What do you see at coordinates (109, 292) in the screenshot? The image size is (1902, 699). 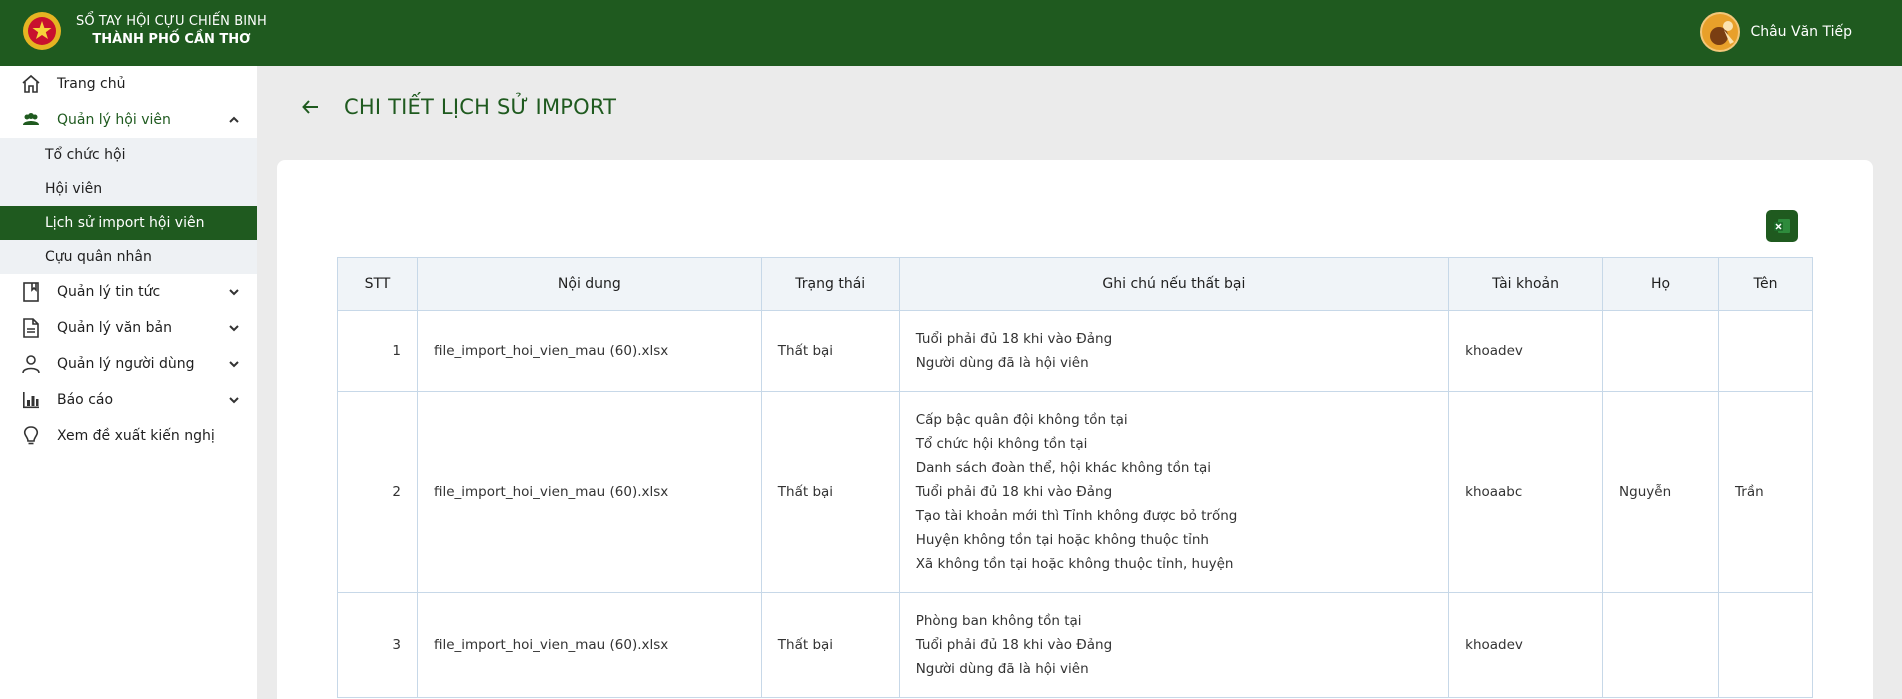 I see `sidebar-item-label: Quản lý tin tức` at bounding box center [109, 292].